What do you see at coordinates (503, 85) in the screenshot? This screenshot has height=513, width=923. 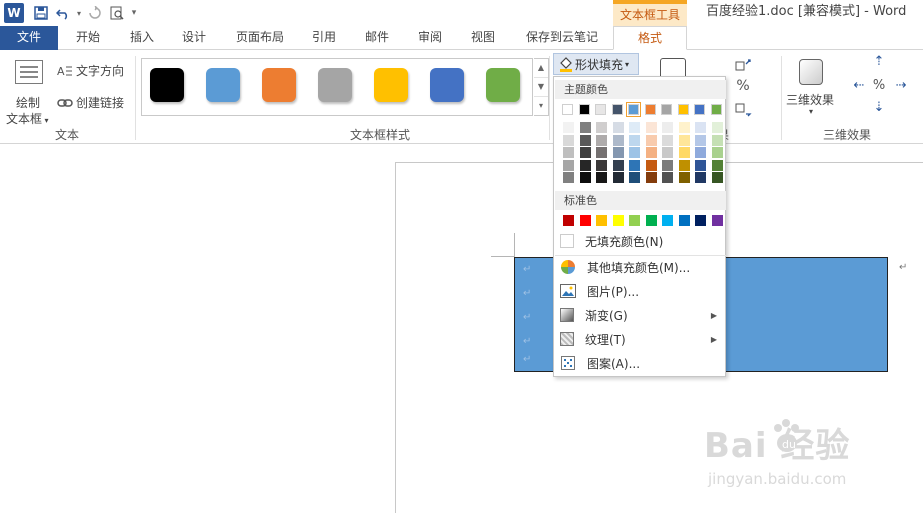 I see `style-swatch-green` at bounding box center [503, 85].